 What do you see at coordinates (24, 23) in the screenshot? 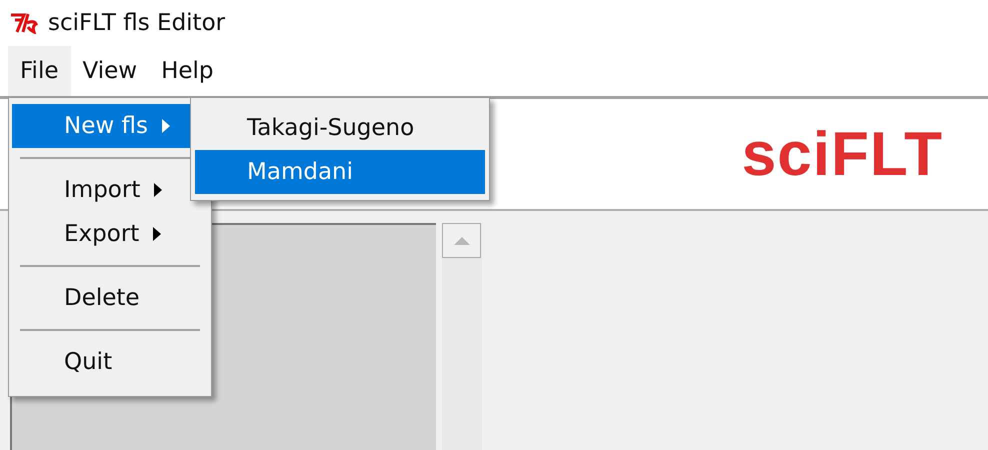
I see `app-icon` at bounding box center [24, 23].